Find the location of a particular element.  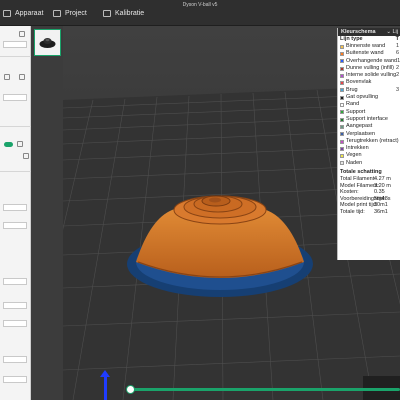

settings-panel is located at coordinates (15, 213).